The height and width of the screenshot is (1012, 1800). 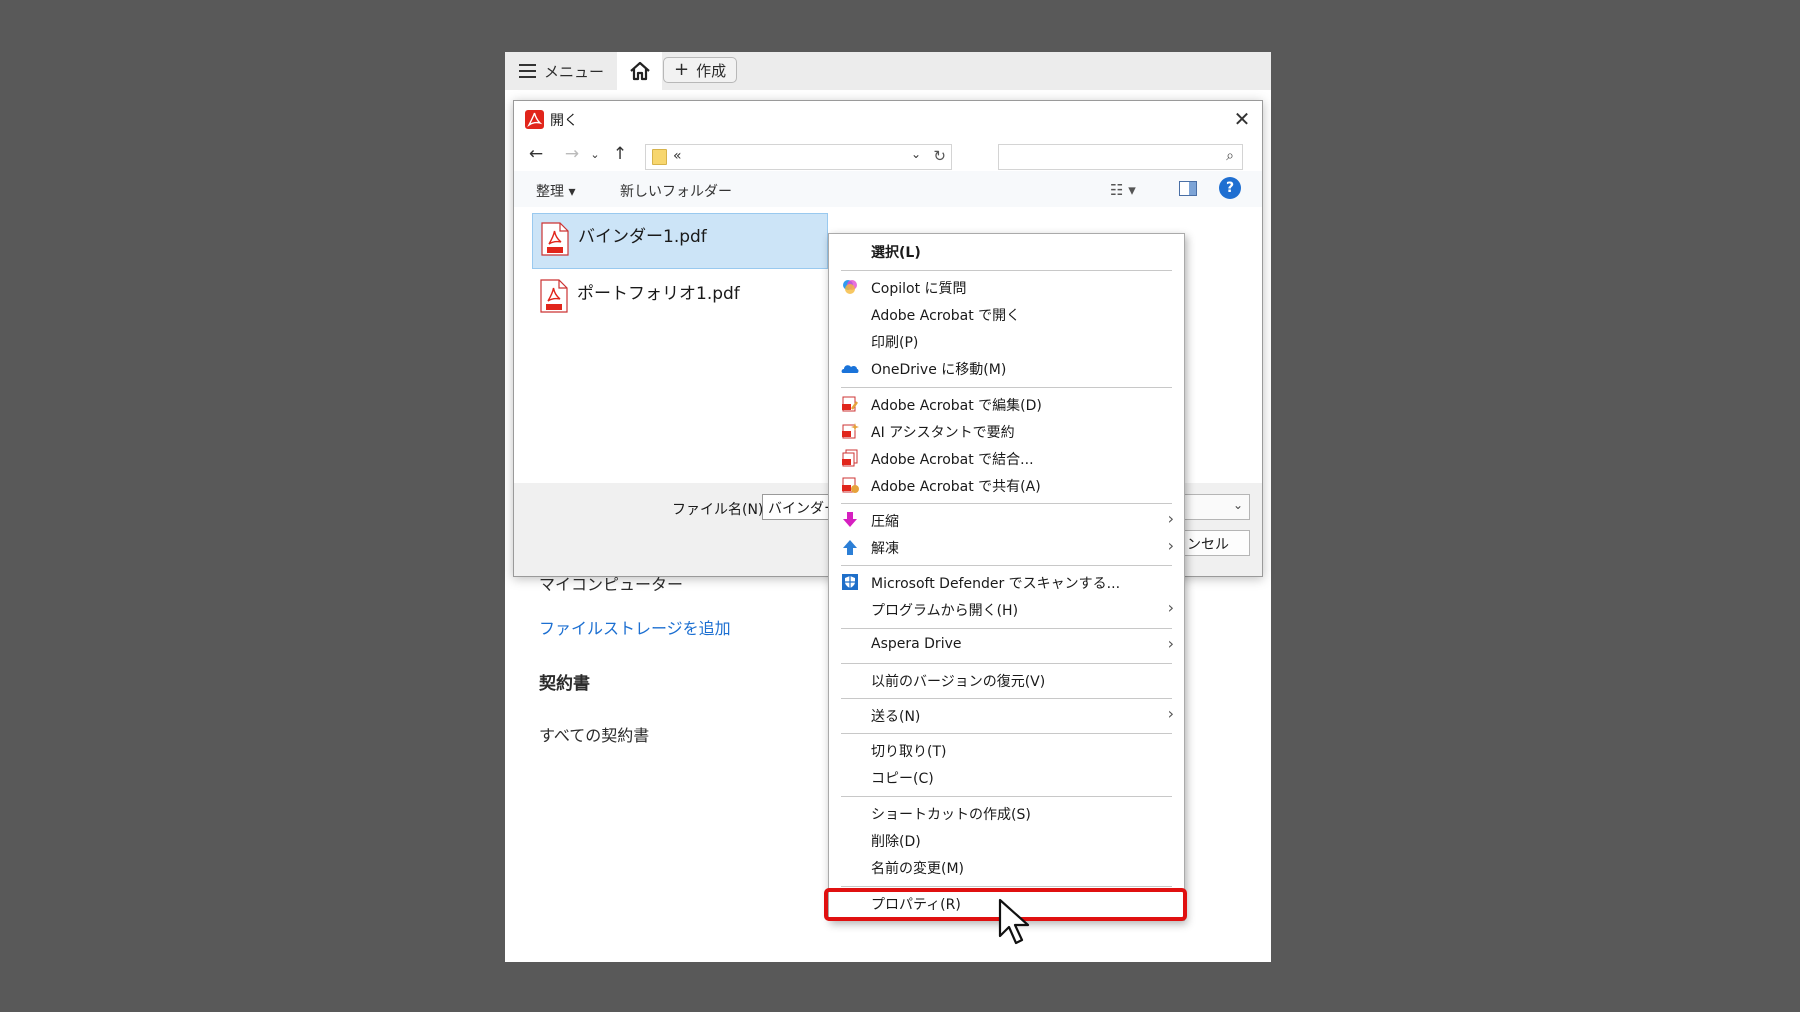 What do you see at coordinates (720, 510) in the screenshot?
I see `filename-label: ファイル名(N):` at bounding box center [720, 510].